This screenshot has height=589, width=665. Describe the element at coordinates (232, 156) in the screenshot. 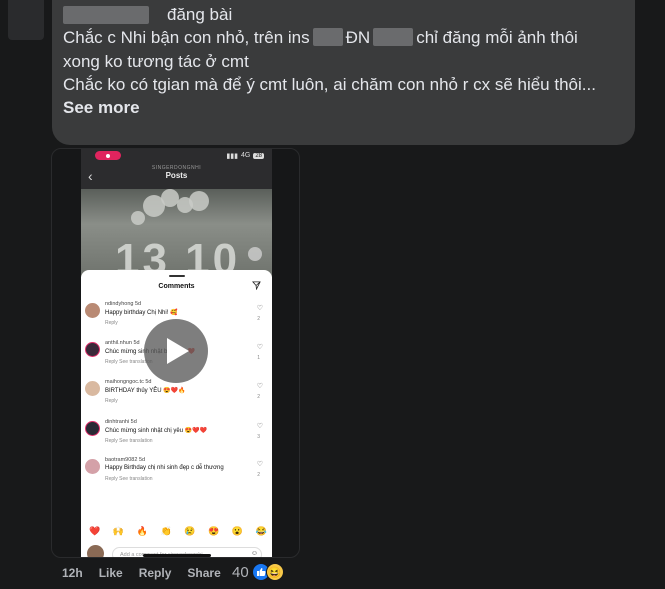

I see `signal-icon: ▮▮▮` at that location.